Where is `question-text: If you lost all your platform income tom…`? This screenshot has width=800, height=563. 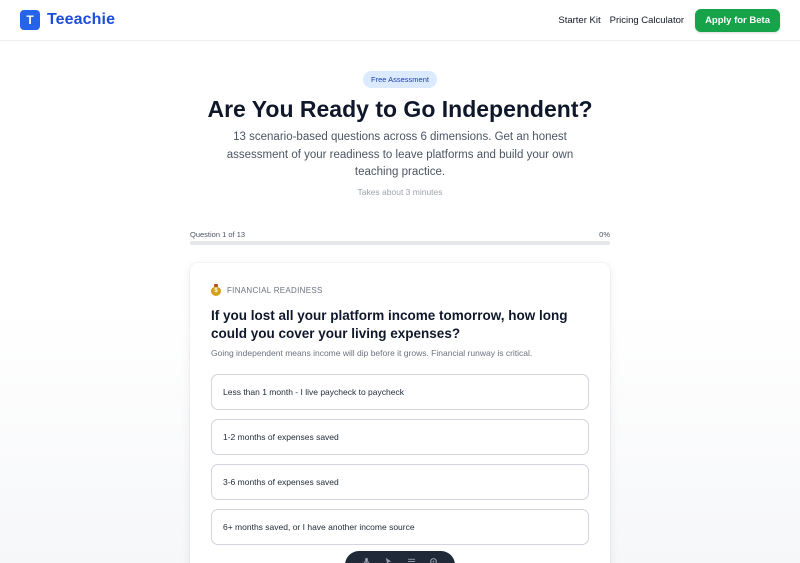 question-text: If you lost all your platform income tom… is located at coordinates (389, 324).